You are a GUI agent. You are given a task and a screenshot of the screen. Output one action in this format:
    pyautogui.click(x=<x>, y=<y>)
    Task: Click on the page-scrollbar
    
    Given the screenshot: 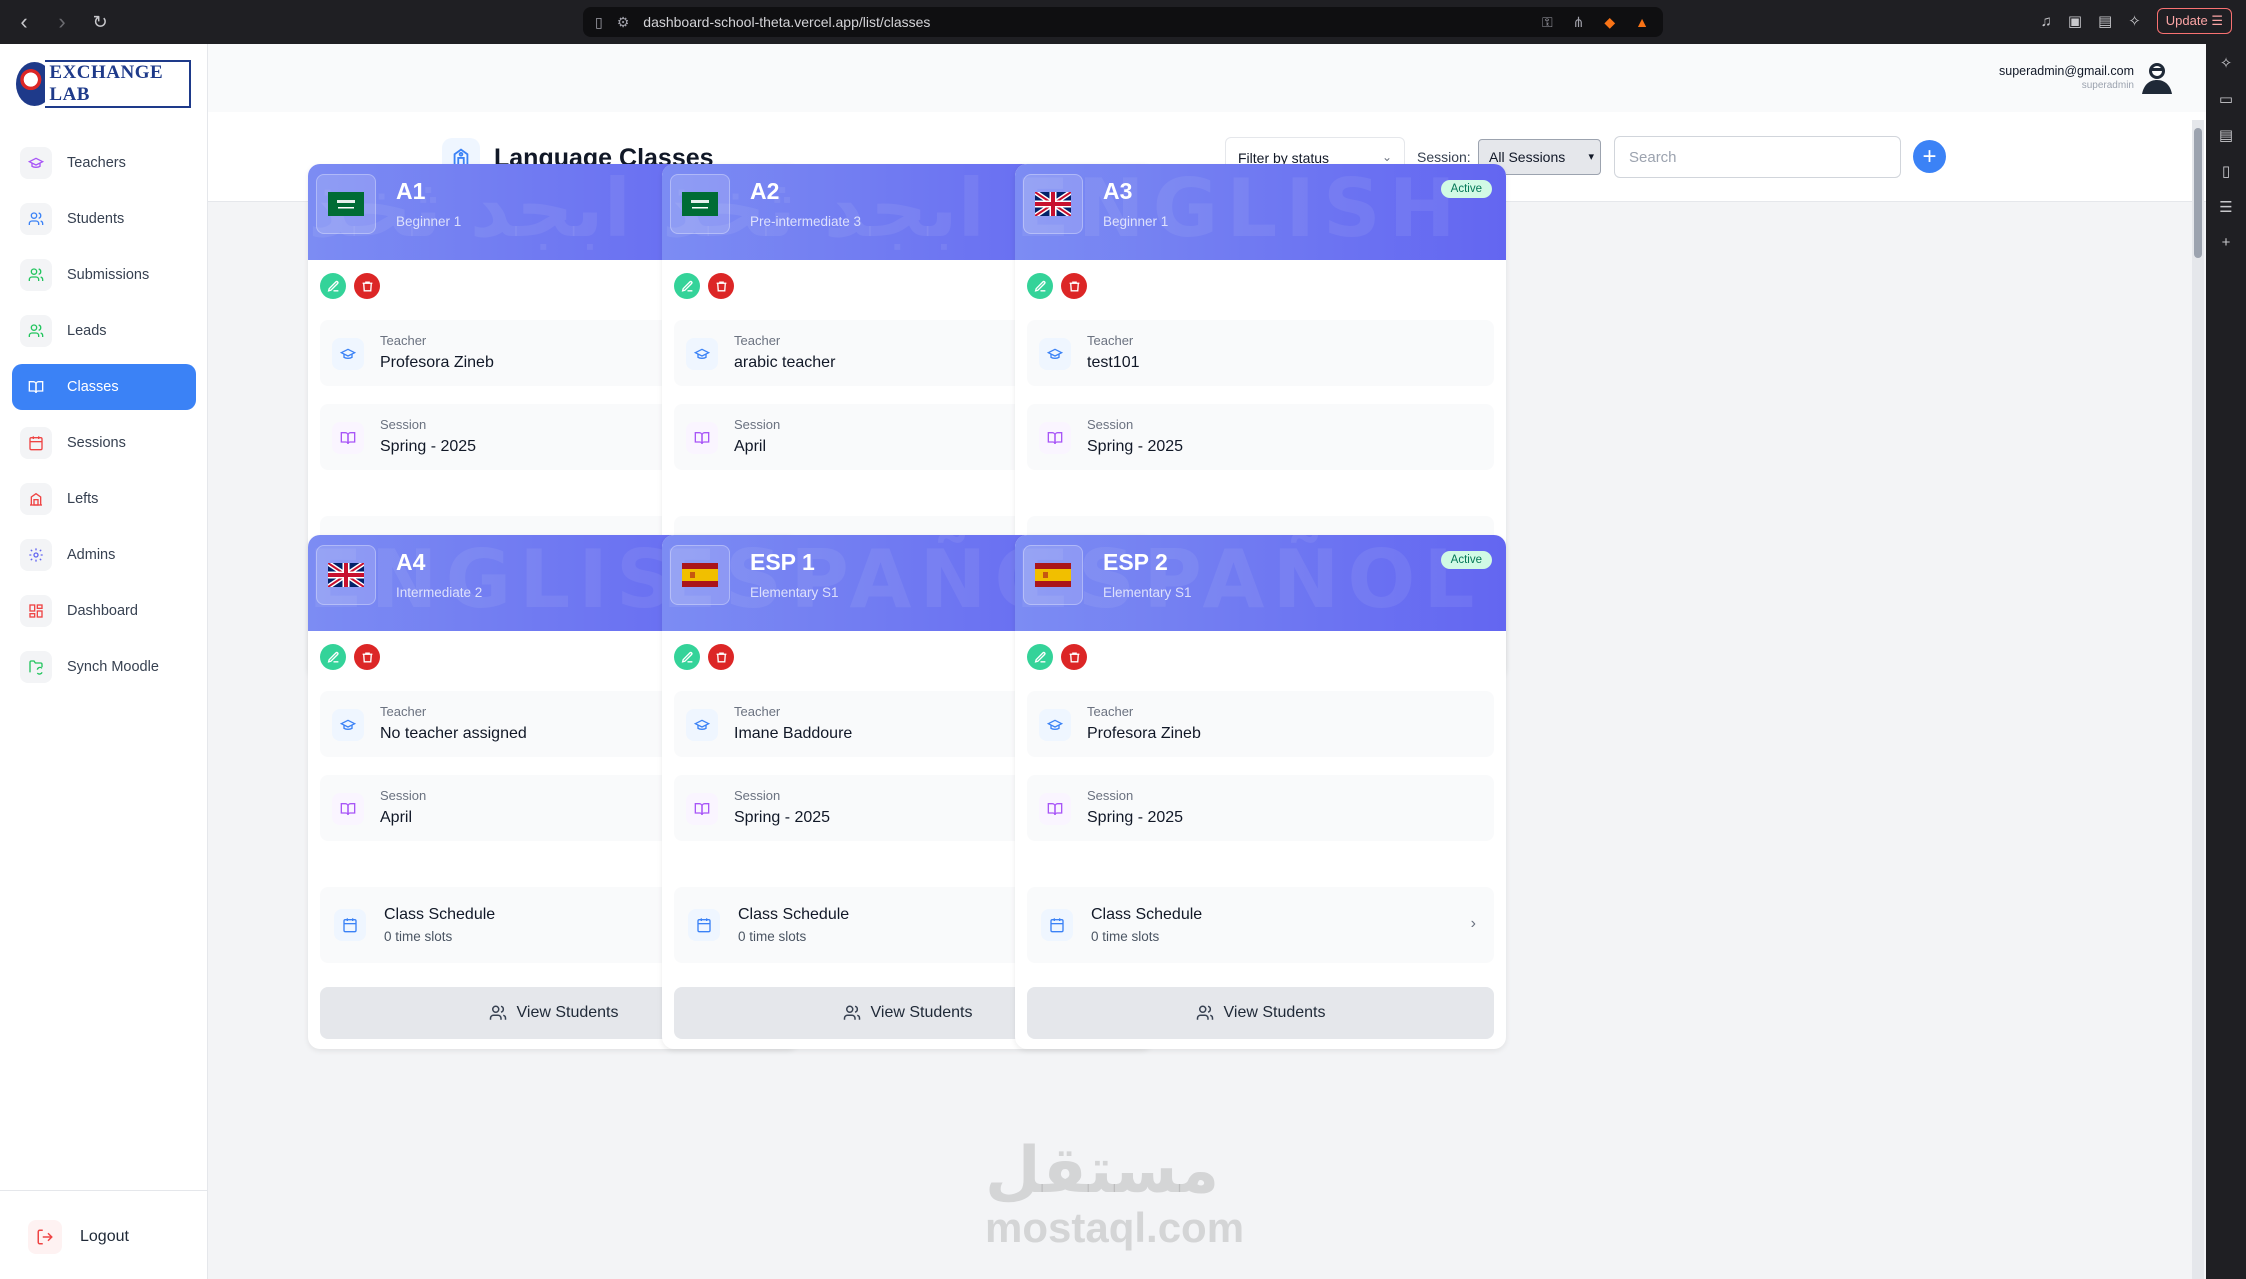 What is the action you would take?
    pyautogui.click(x=2198, y=699)
    